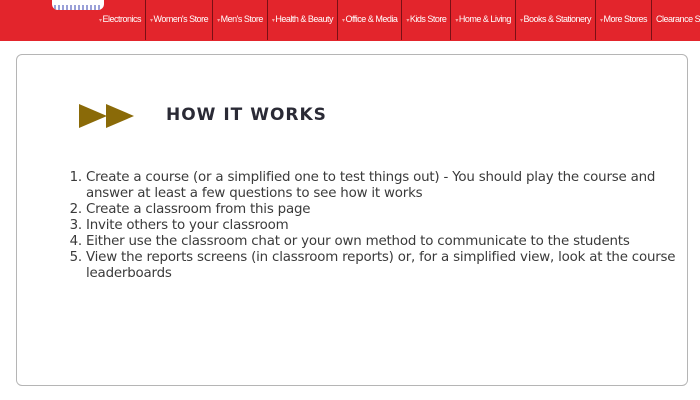  I want to click on nav-home-living: ▾Home & Living, so click(483, 20).